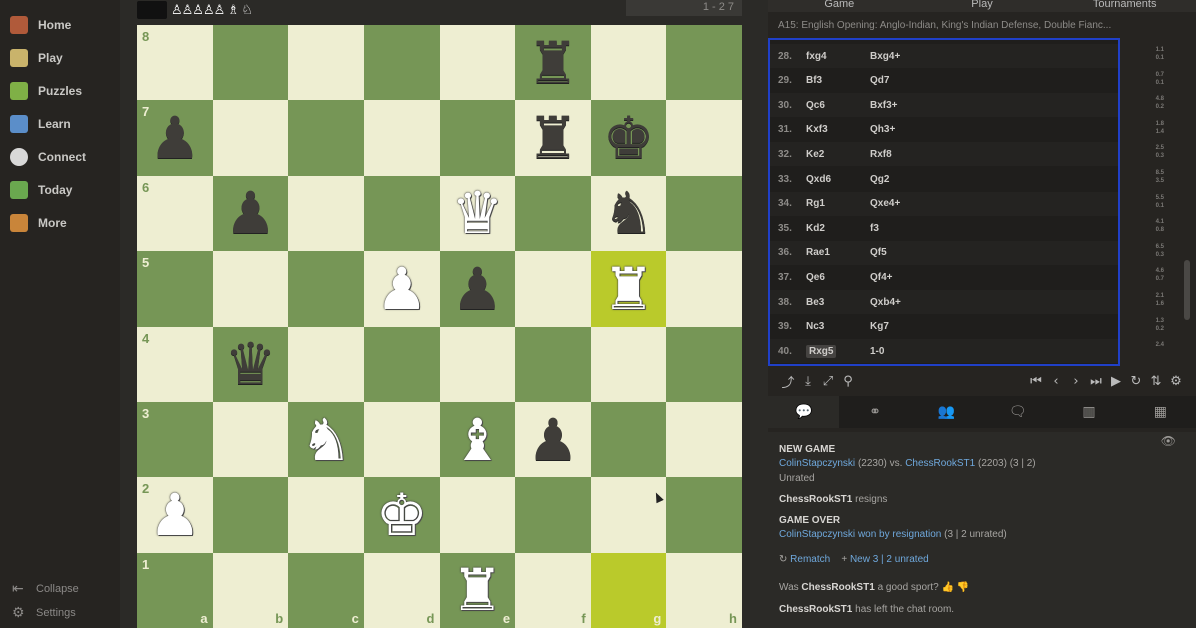  What do you see at coordinates (967, 327) in the screenshot?
I see `move-row: 39. Nc3 Kg7 1.3 0.2` at bounding box center [967, 327].